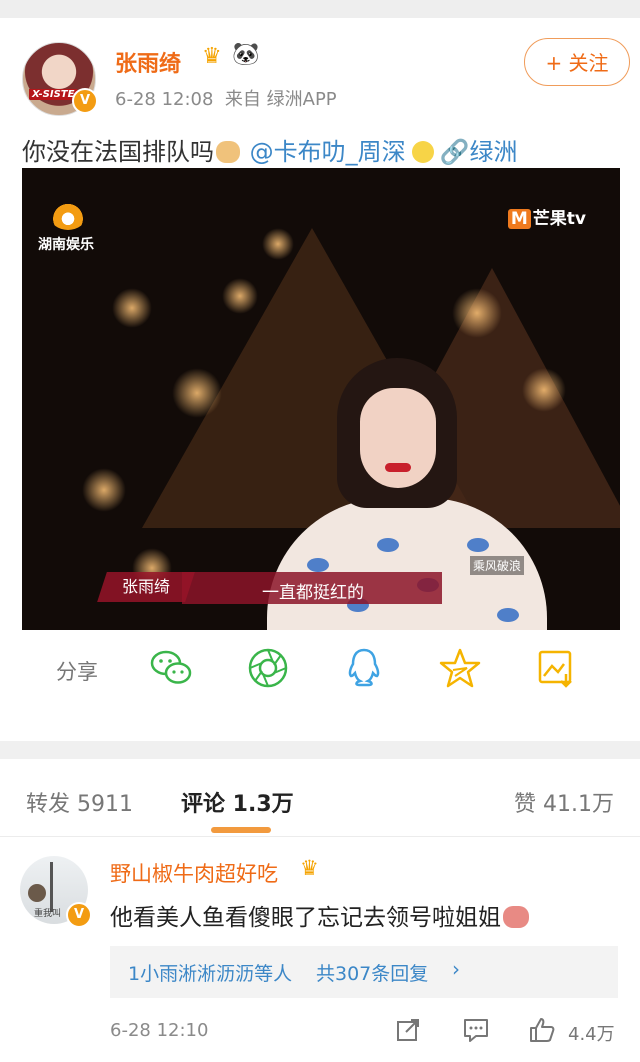 This screenshot has width=640, height=1062. I want to click on post-source: 来自 绿洲APP, so click(280, 99).